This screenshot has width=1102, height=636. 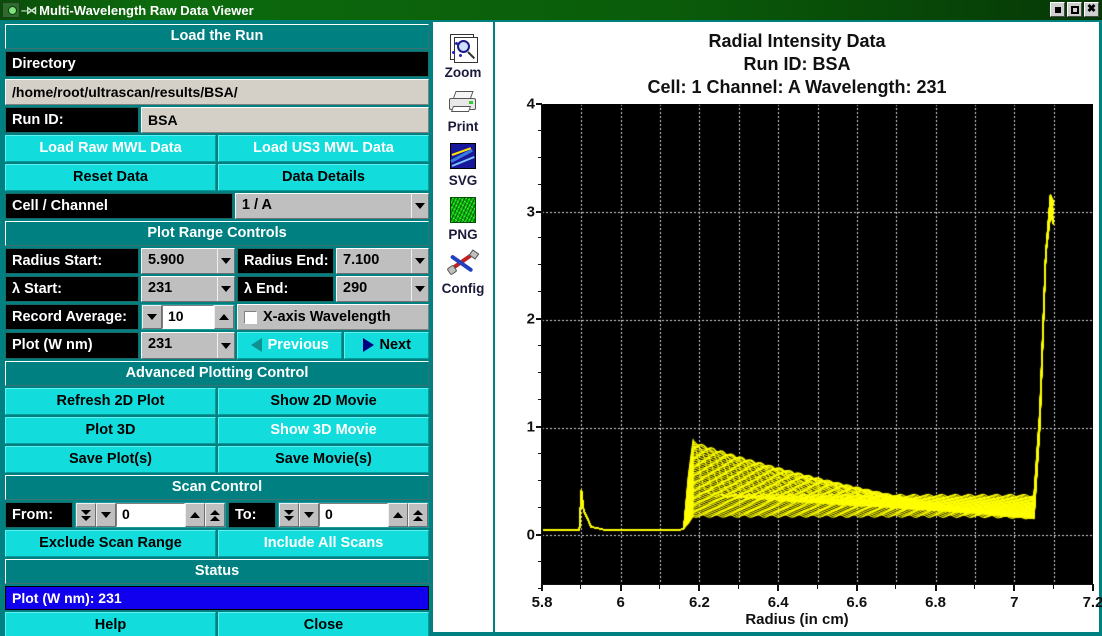 I want to click on scan-to-stepper: 0, so click(x=353, y=515).